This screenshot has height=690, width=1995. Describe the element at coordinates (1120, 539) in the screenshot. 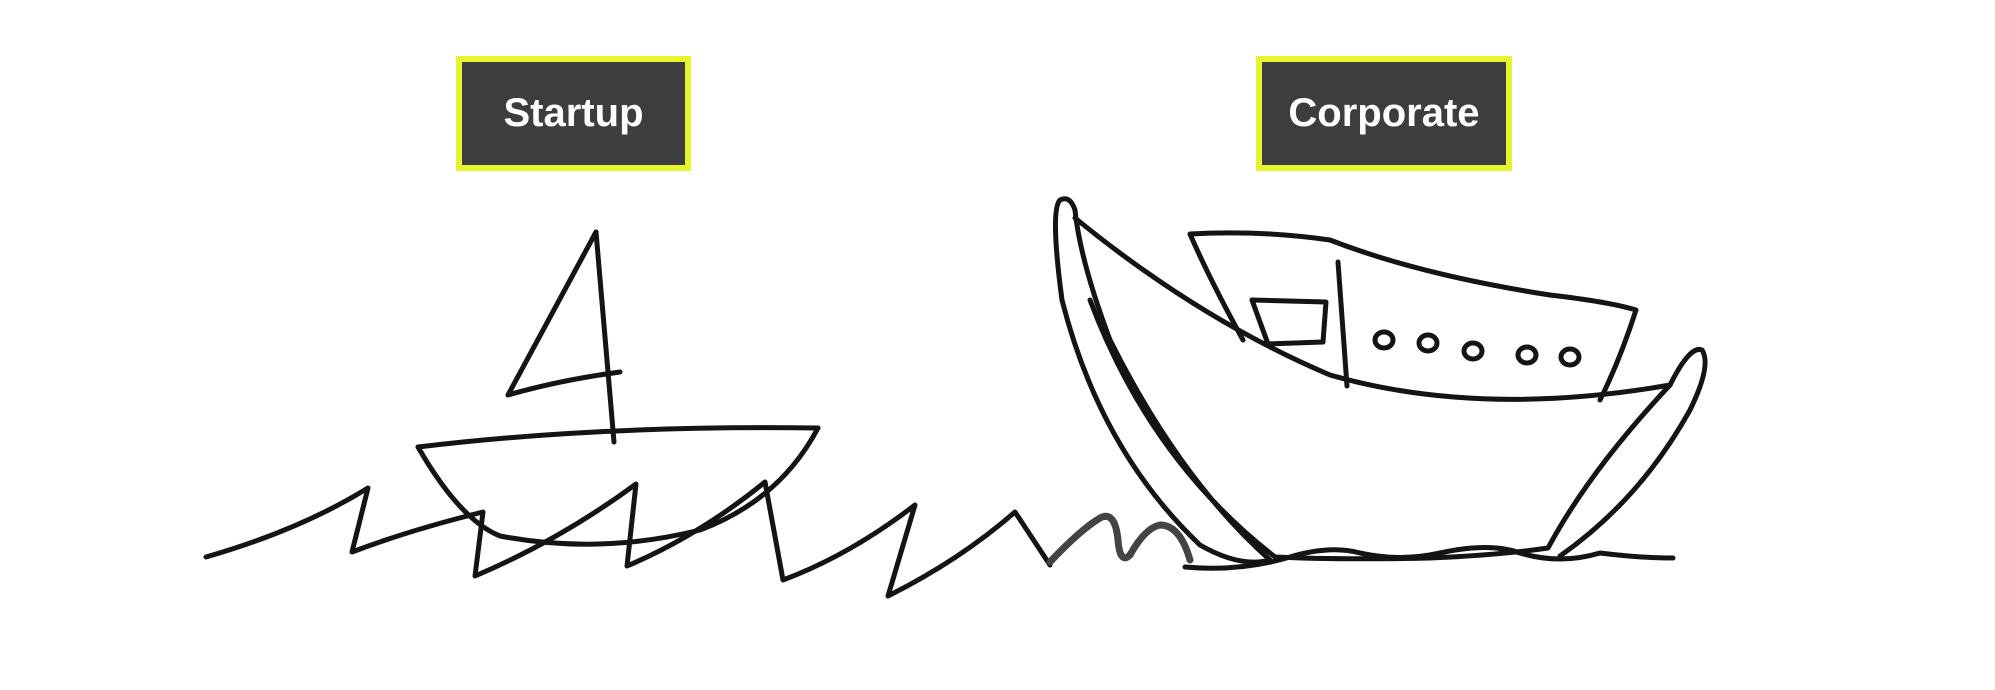

I see `transition-wave` at that location.